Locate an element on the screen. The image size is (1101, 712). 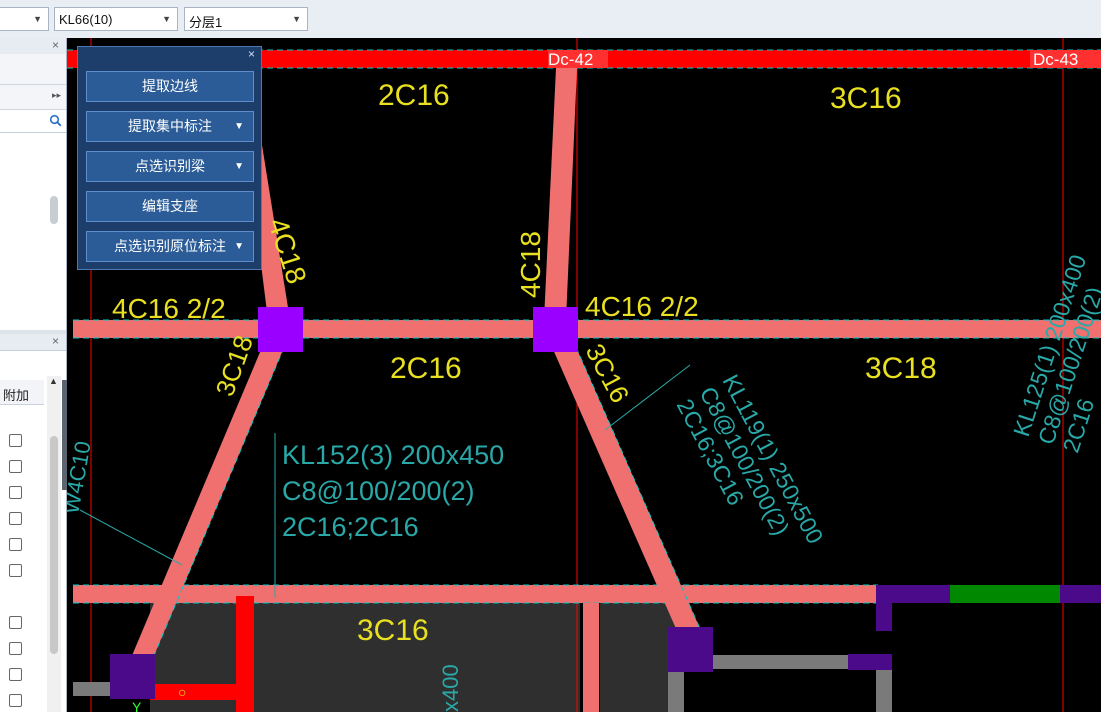
beam-annotation-line: C8@100/200(2) is located at coordinates (378, 491).